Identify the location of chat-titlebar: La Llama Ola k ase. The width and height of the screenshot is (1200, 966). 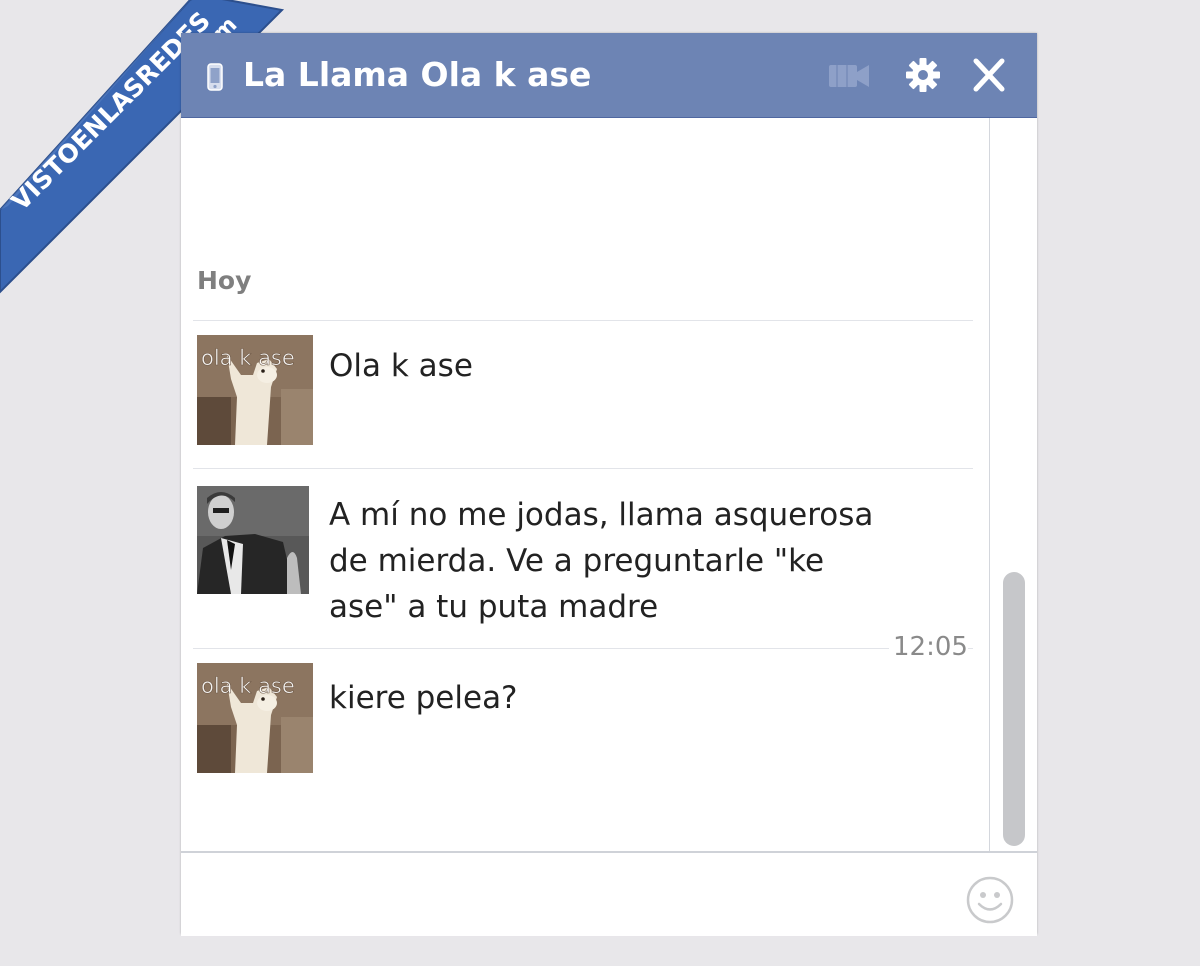
(609, 75).